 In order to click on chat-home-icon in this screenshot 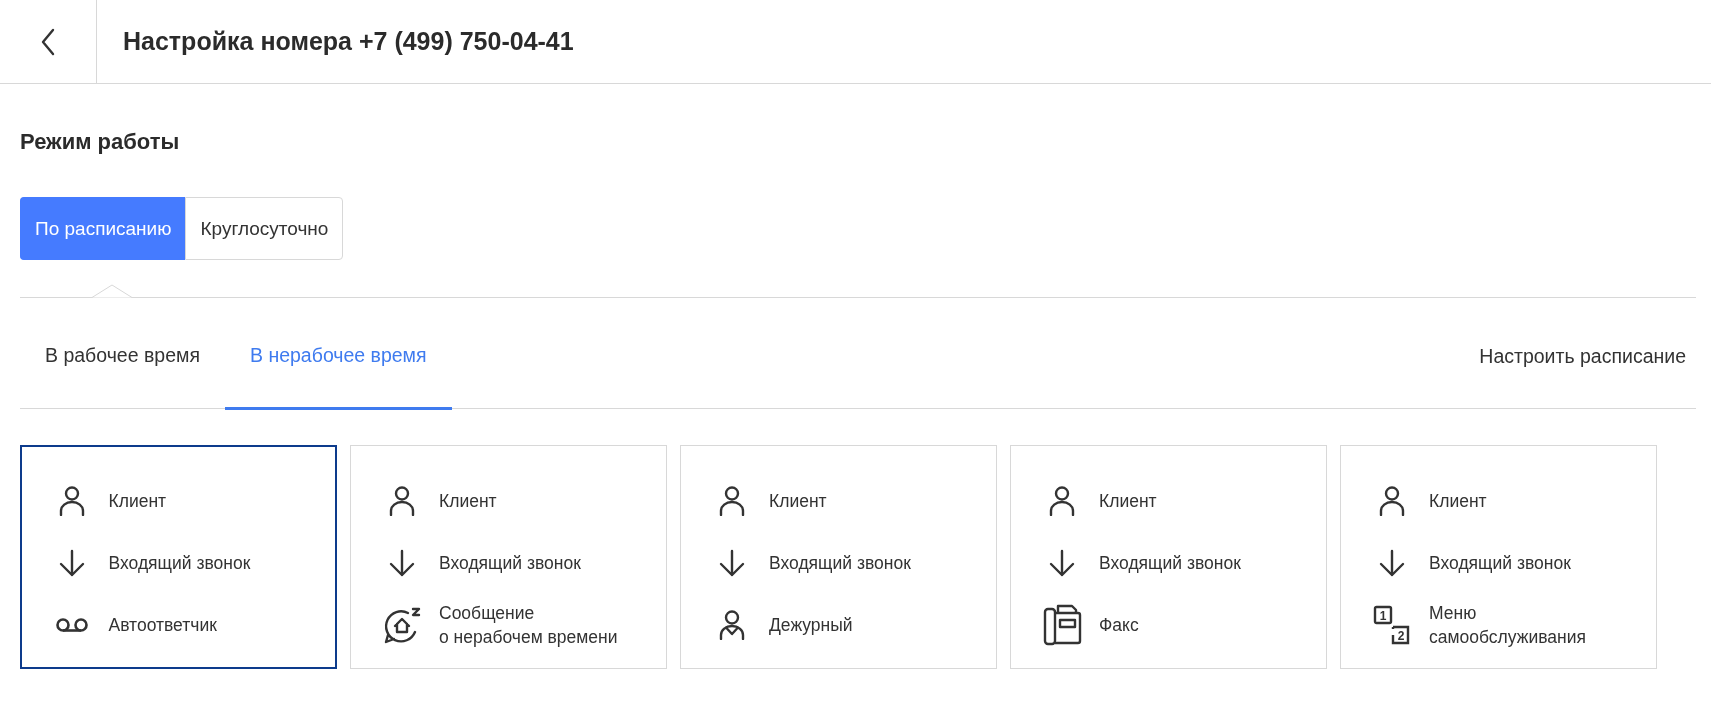, I will do `click(402, 625)`.